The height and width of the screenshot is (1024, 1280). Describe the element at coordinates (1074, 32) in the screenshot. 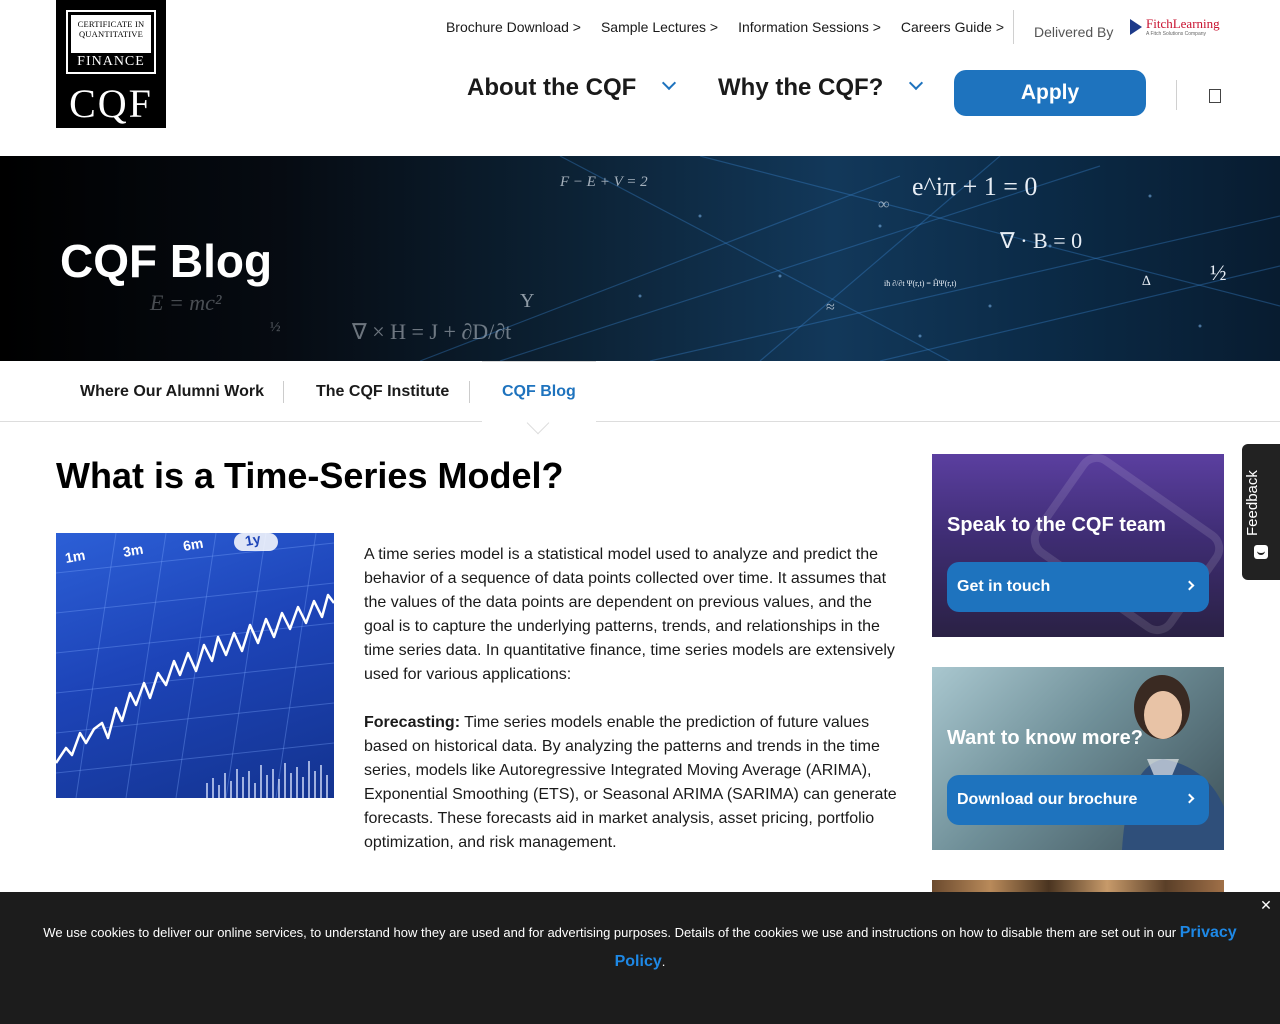

I see `delivered-by-label: Delivered By` at that location.